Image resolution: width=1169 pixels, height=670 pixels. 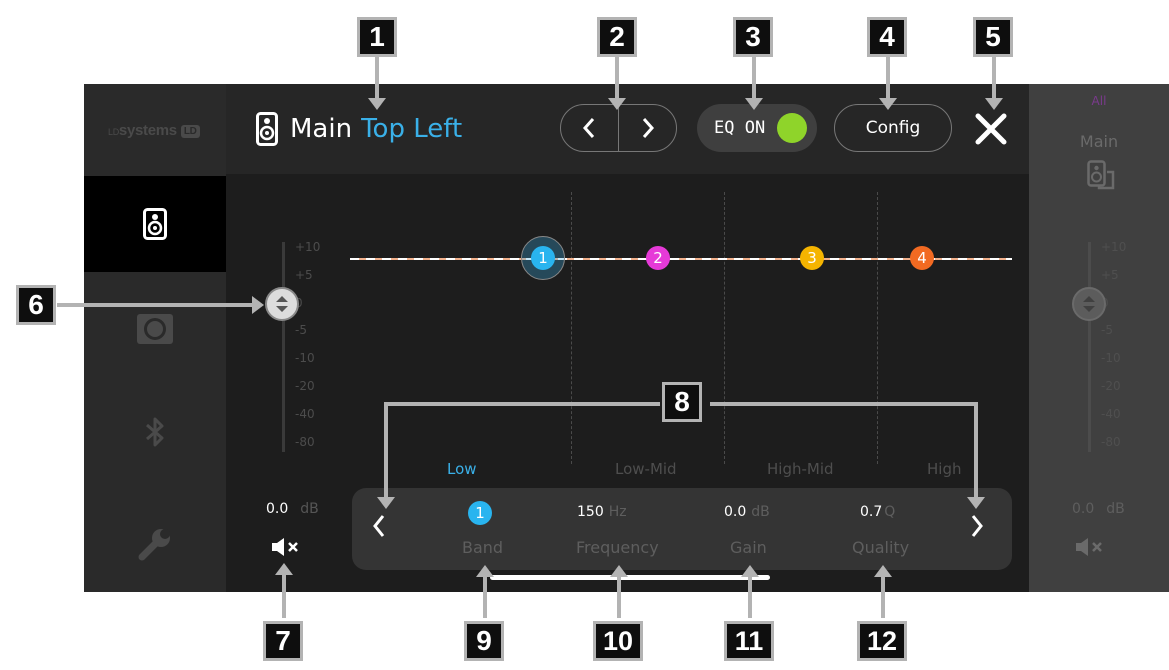 I want to click on callout-6: 6, so click(x=36, y=305).